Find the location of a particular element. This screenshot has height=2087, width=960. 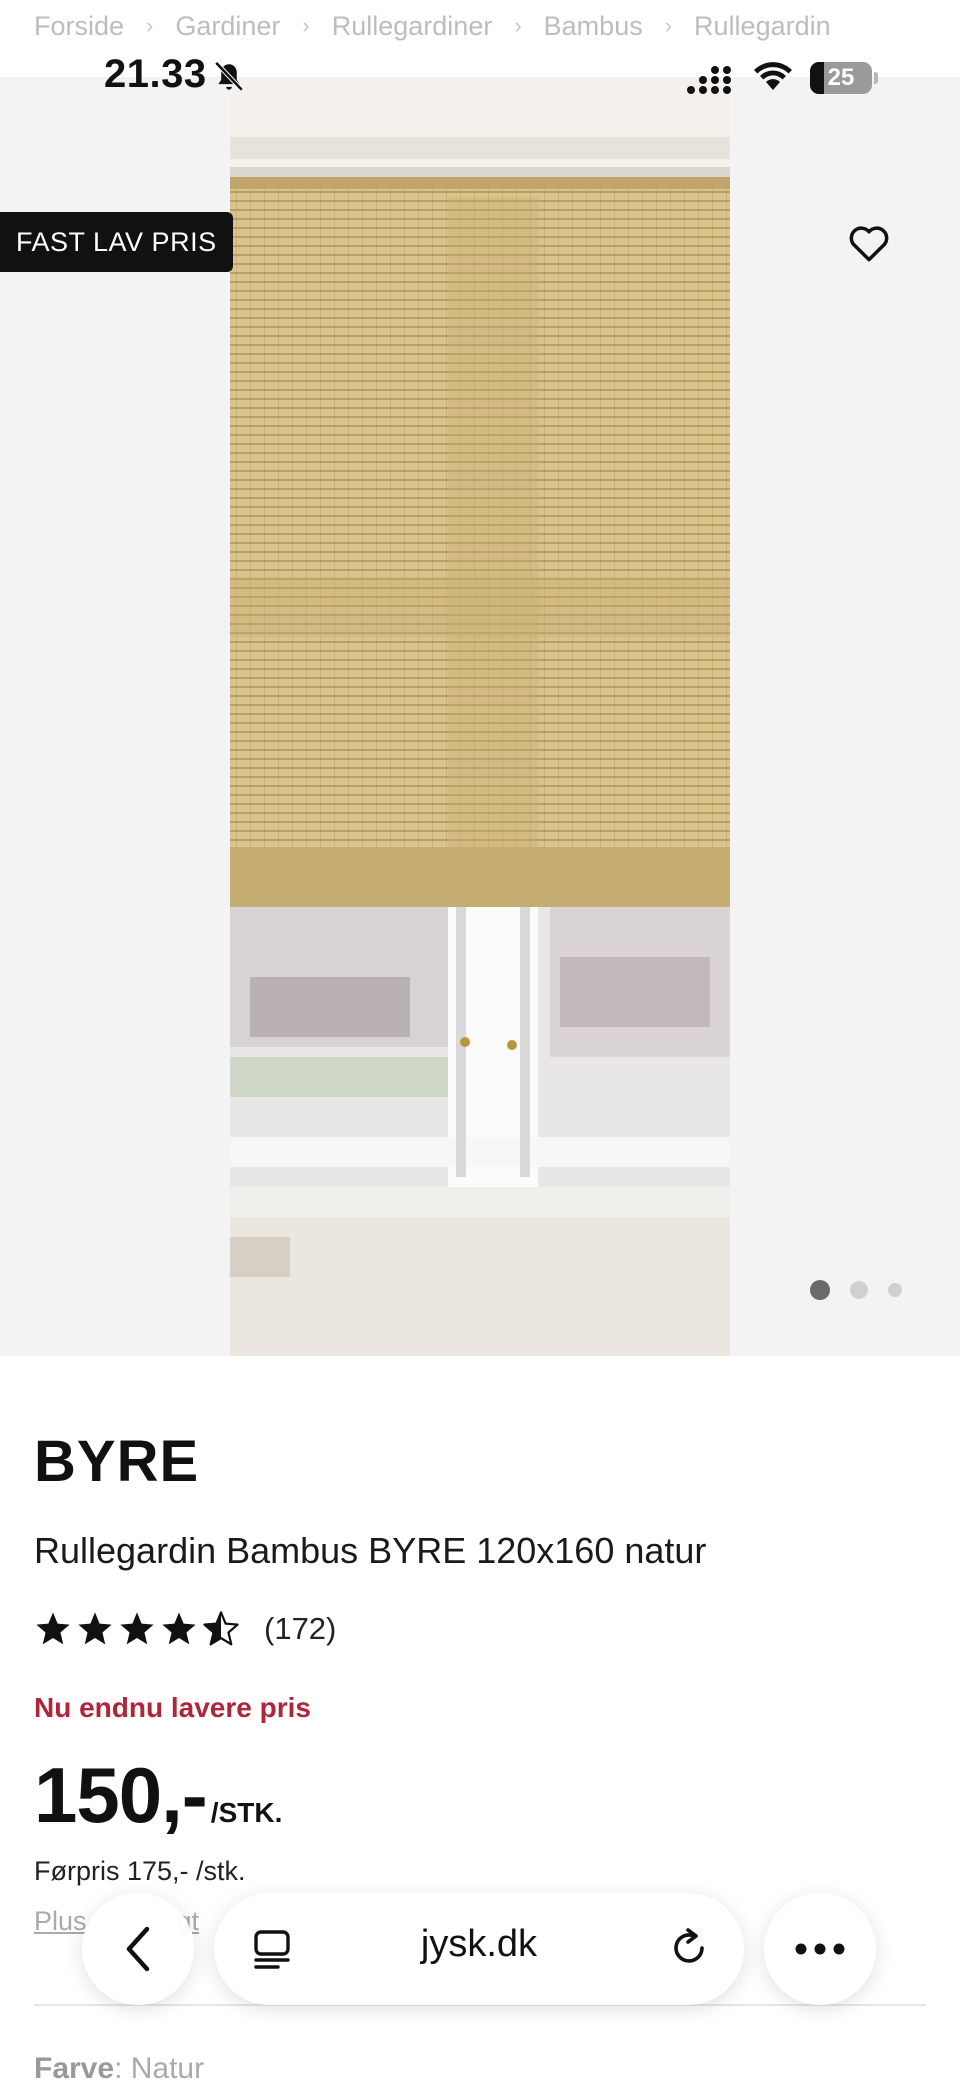

battery-icon: 25 is located at coordinates (841, 78).